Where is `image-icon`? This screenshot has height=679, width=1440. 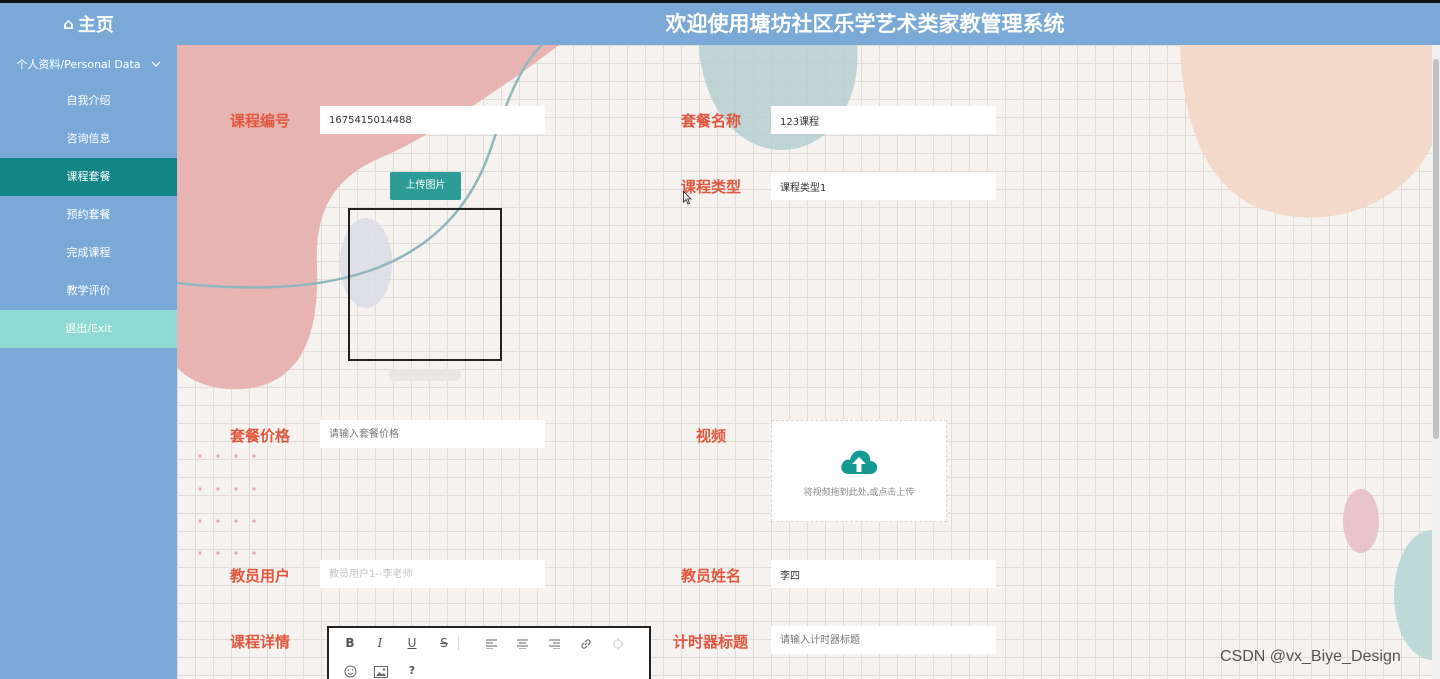
image-icon is located at coordinates (381, 670).